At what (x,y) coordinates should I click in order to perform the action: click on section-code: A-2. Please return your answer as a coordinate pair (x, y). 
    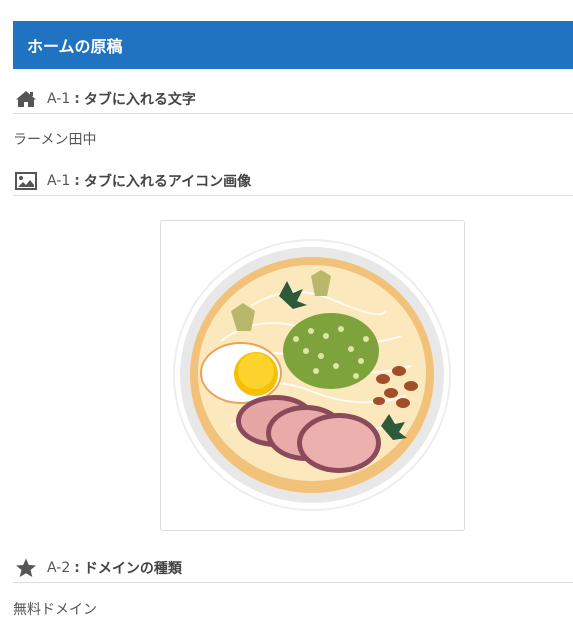
    Looking at the image, I should click on (59, 567).